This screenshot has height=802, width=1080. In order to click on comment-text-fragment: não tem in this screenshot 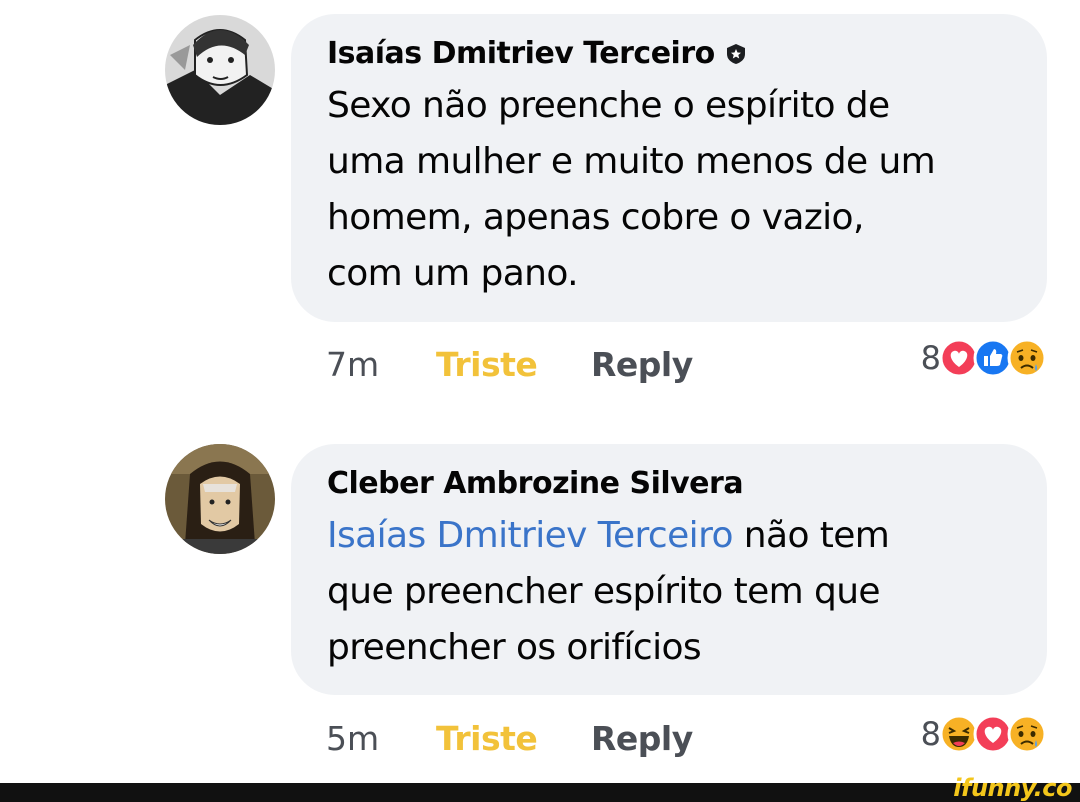, I will do `click(811, 535)`.